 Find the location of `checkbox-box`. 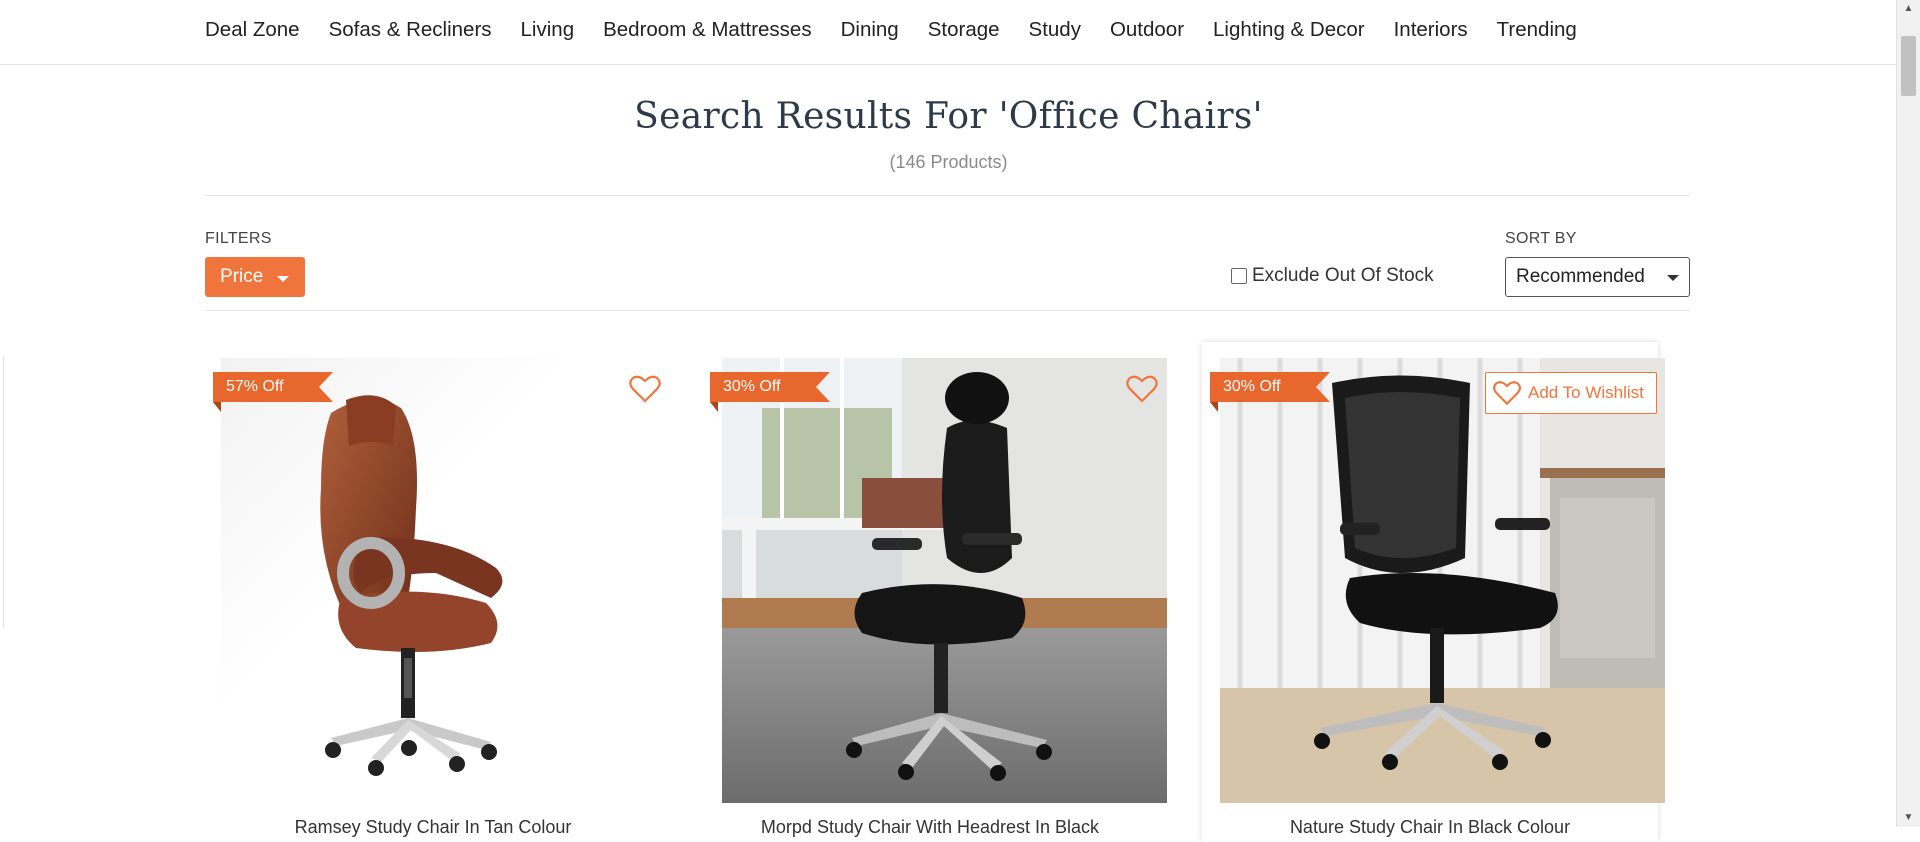

checkbox-box is located at coordinates (1239, 276).